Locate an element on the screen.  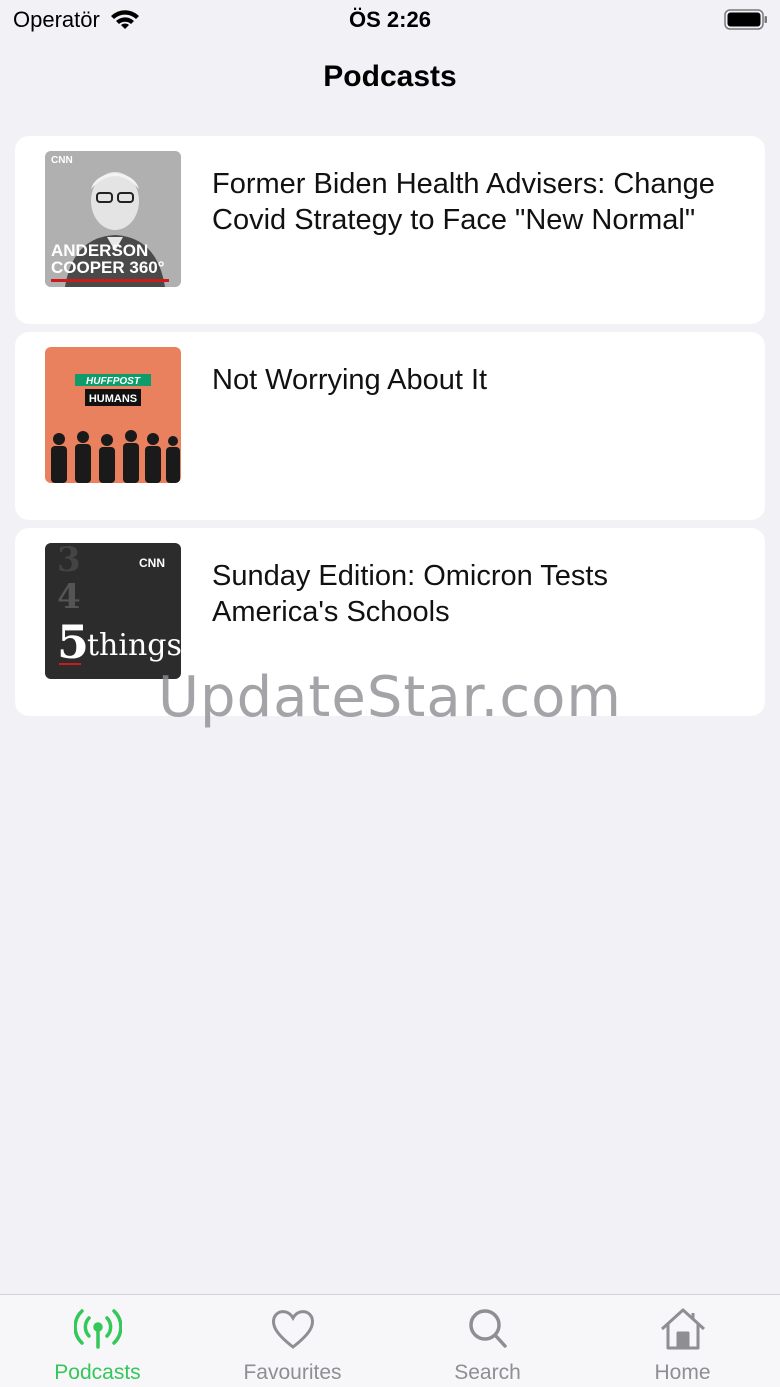
tab-bar: Podcasts Favourites Search Home is located at coordinates (390, 1340).